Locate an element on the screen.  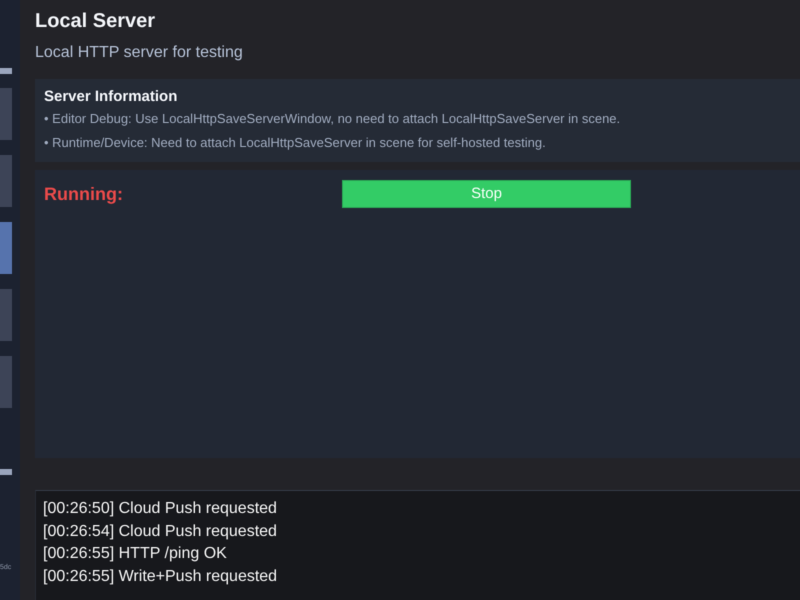
log-line: [00:26:54] Cloud Push requested is located at coordinates (160, 532).